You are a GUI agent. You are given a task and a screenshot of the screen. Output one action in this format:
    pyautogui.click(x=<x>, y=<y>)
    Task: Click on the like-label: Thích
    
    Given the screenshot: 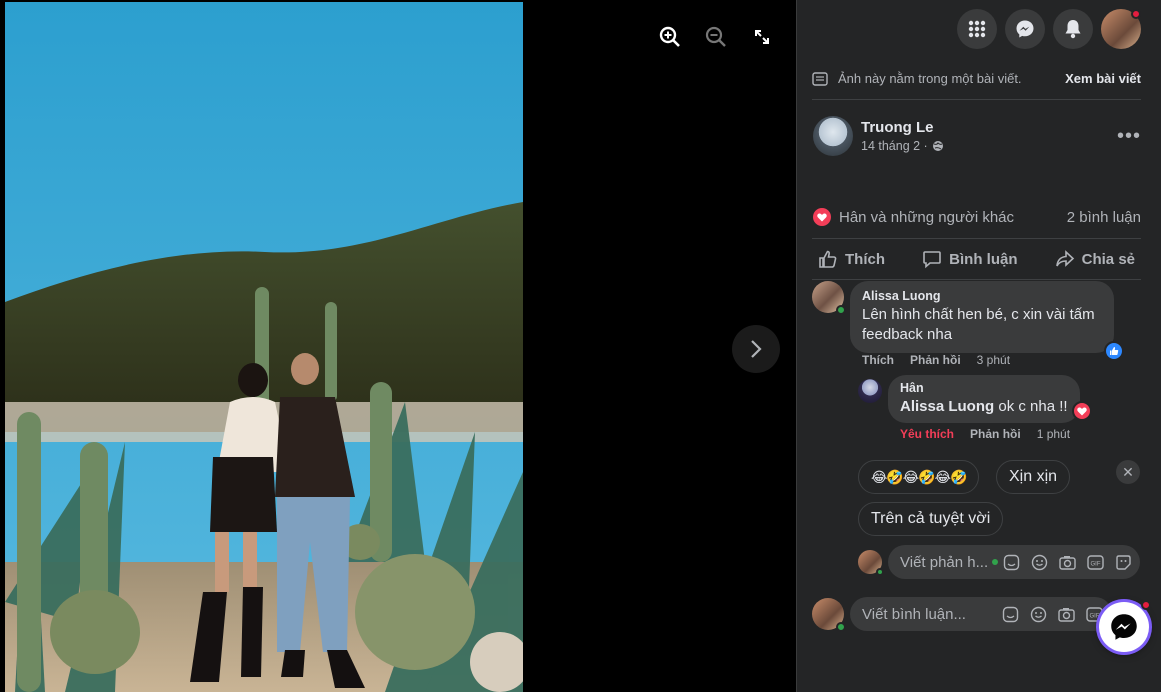 What is the action you would take?
    pyautogui.click(x=865, y=259)
    